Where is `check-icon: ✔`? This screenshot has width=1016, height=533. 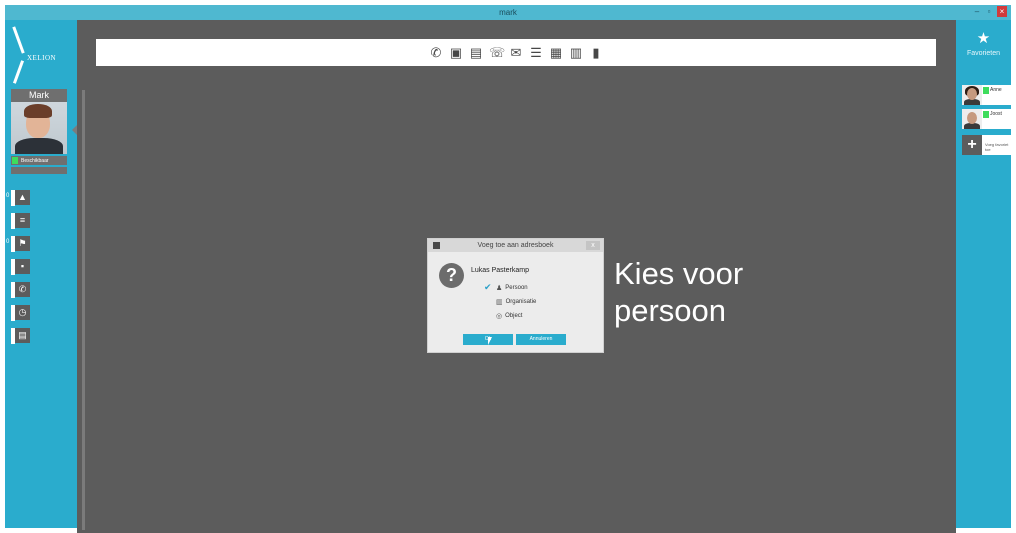
check-icon: ✔ is located at coordinates (488, 287).